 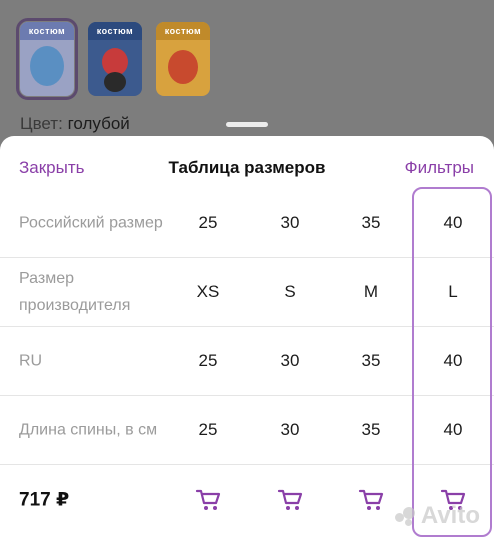 I want to click on thumbnail-2: костюм, so click(x=115, y=59).